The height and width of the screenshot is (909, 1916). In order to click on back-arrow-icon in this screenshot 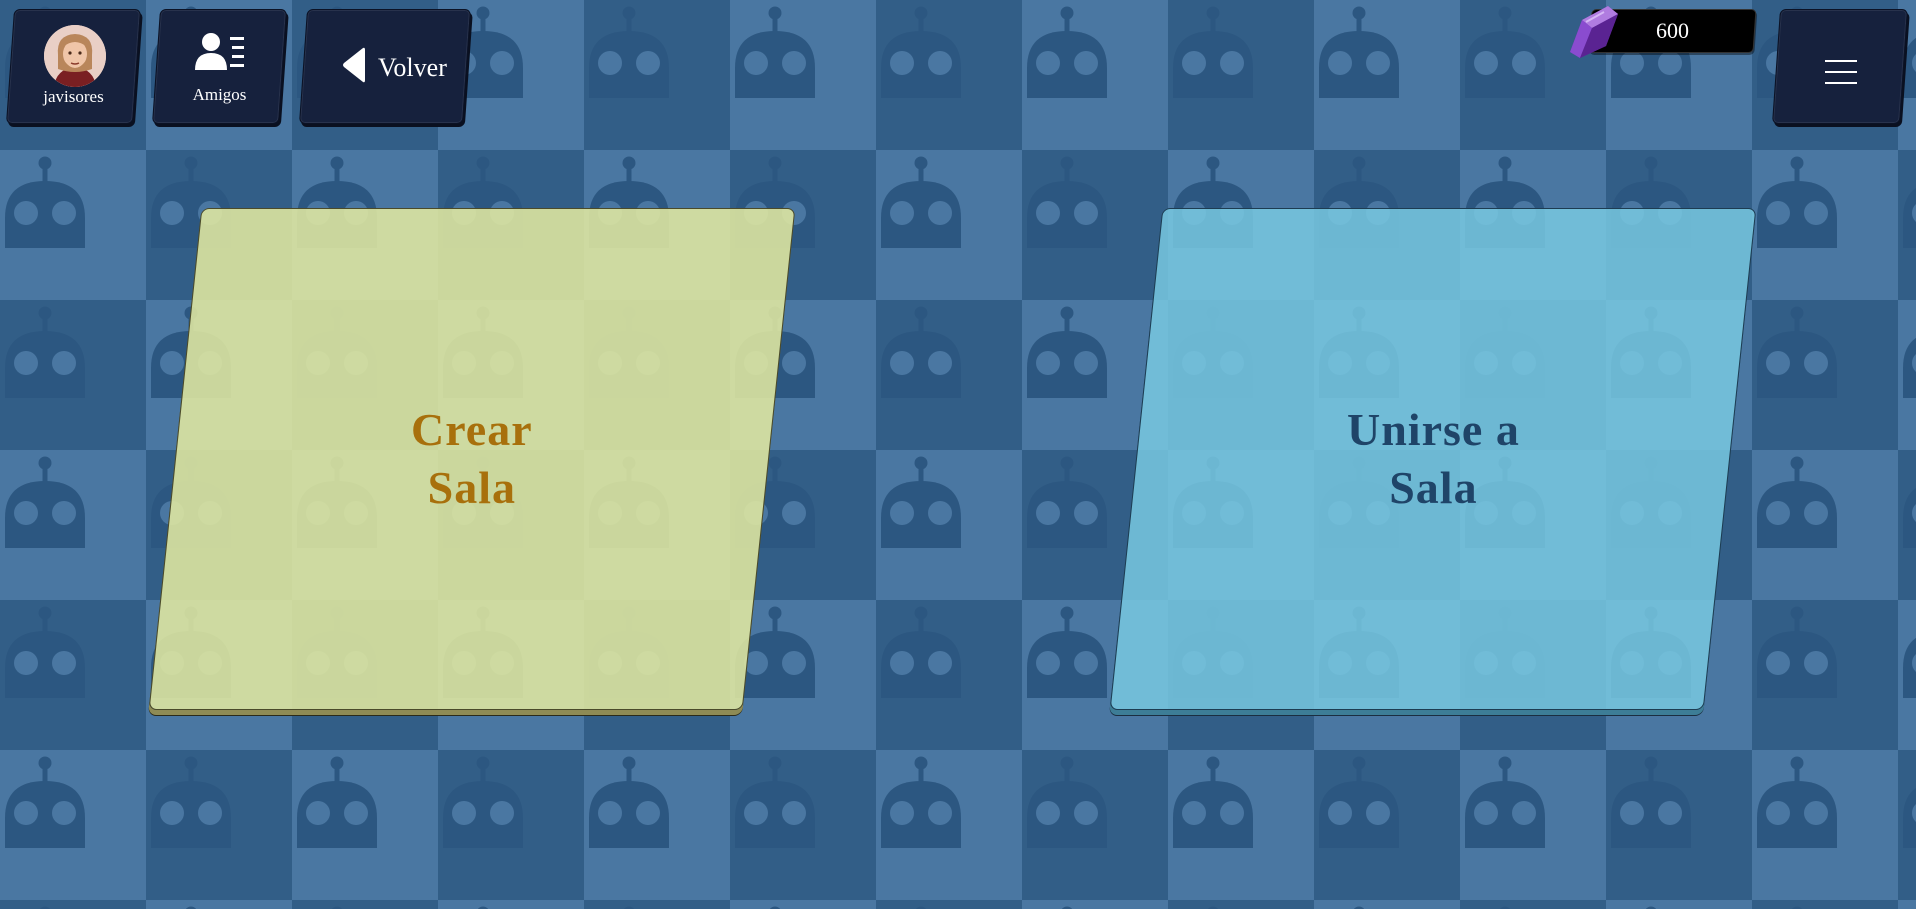, I will do `click(354, 65)`.